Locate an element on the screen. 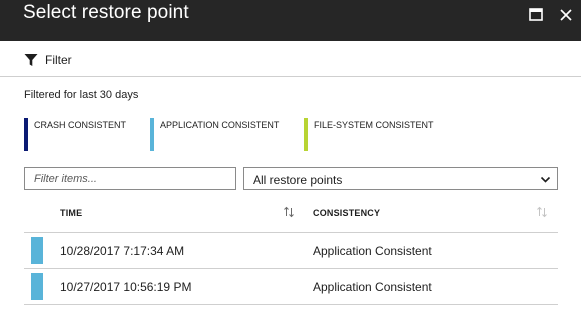 The height and width of the screenshot is (326, 581). maximize-icon is located at coordinates (536, 15).